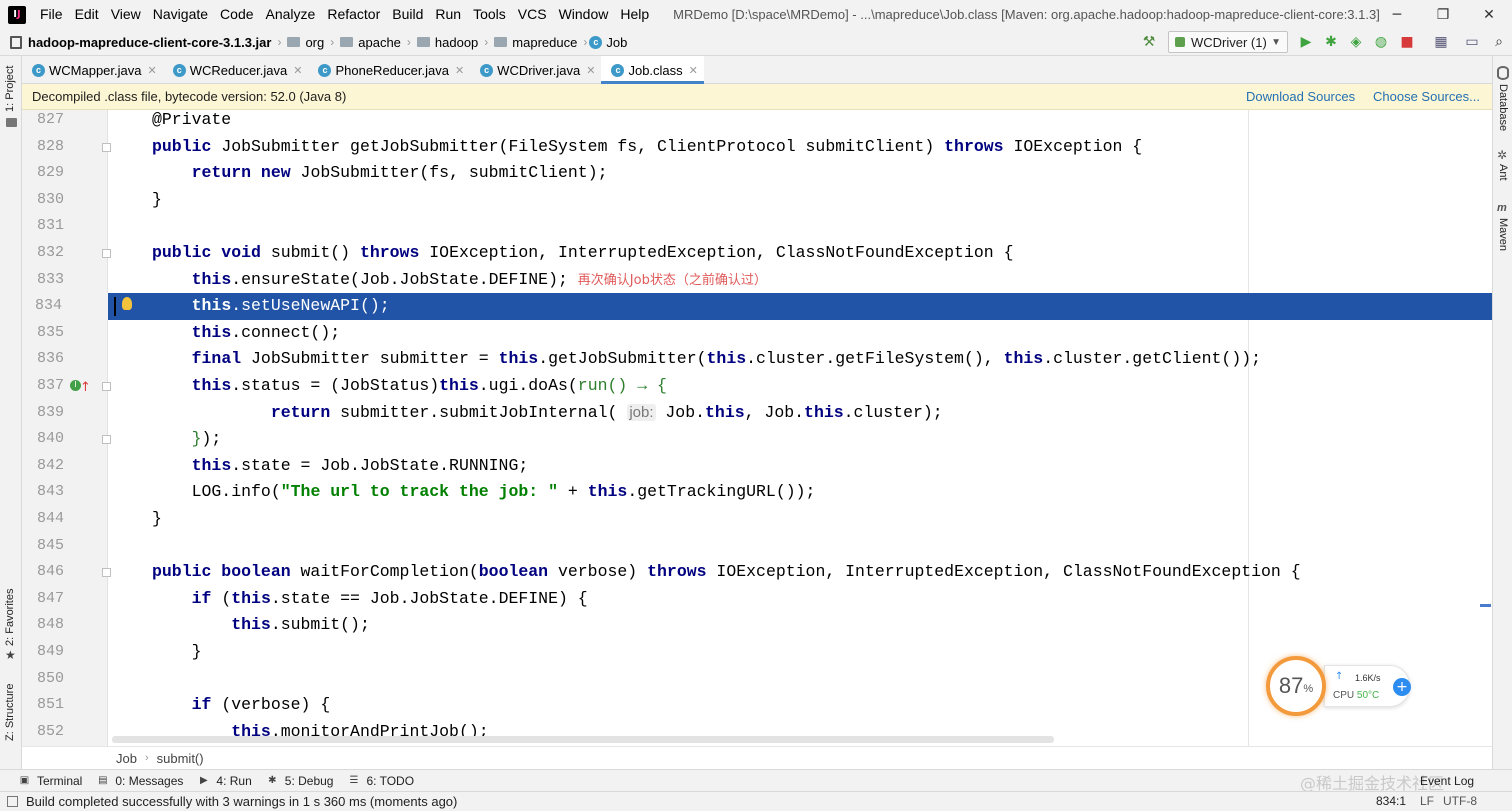  Describe the element at coordinates (85, 388) in the screenshot. I see `override-arrow-icon: ↑` at that location.